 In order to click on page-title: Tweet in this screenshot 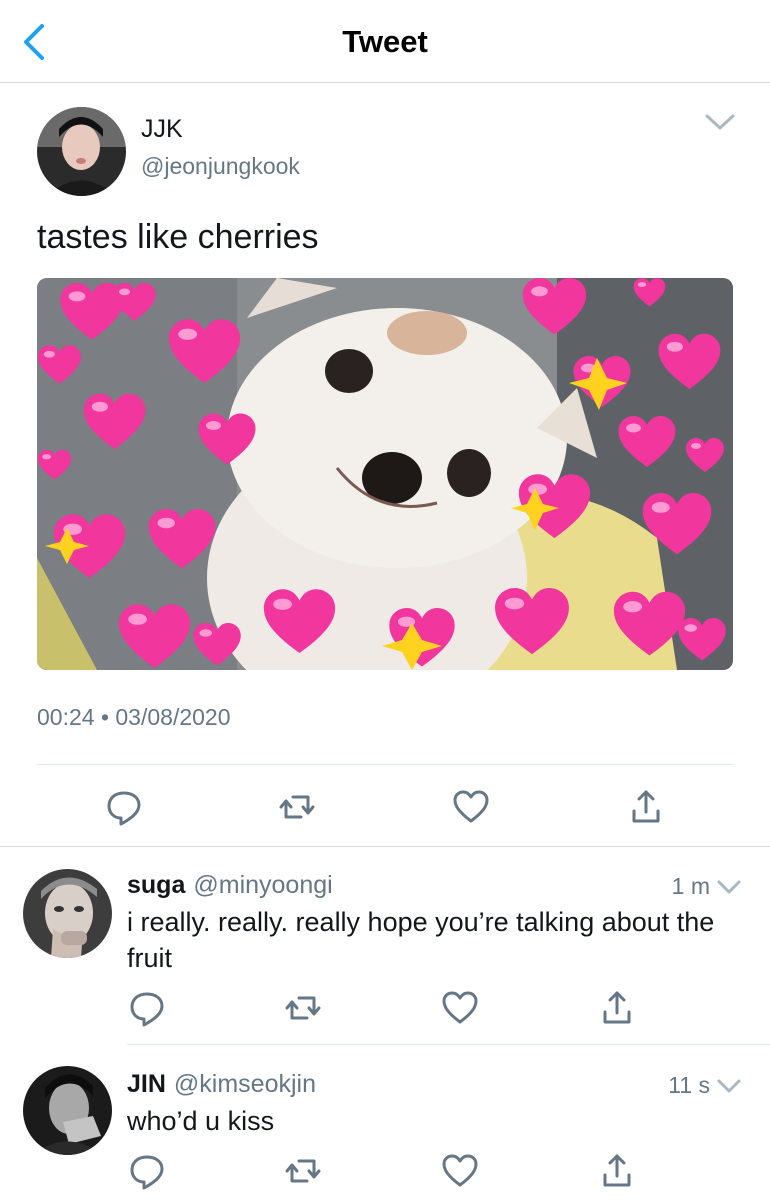, I will do `click(385, 41)`.